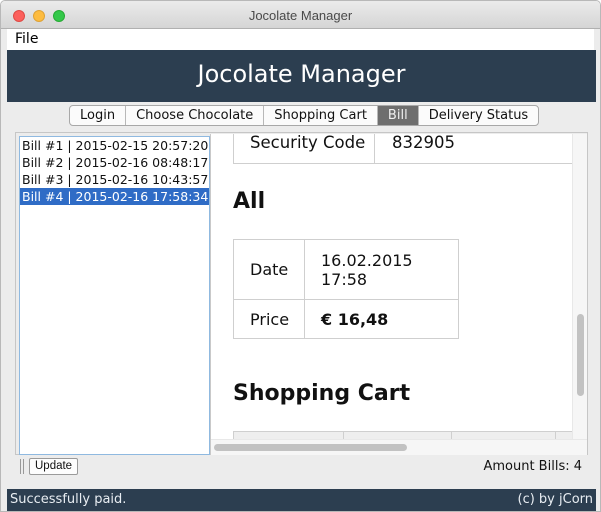 This screenshot has width=601, height=512. Describe the element at coordinates (114, 162) in the screenshot. I see `bill-list-item: Bill #2 | 2015-02-16 08:48:17` at that location.